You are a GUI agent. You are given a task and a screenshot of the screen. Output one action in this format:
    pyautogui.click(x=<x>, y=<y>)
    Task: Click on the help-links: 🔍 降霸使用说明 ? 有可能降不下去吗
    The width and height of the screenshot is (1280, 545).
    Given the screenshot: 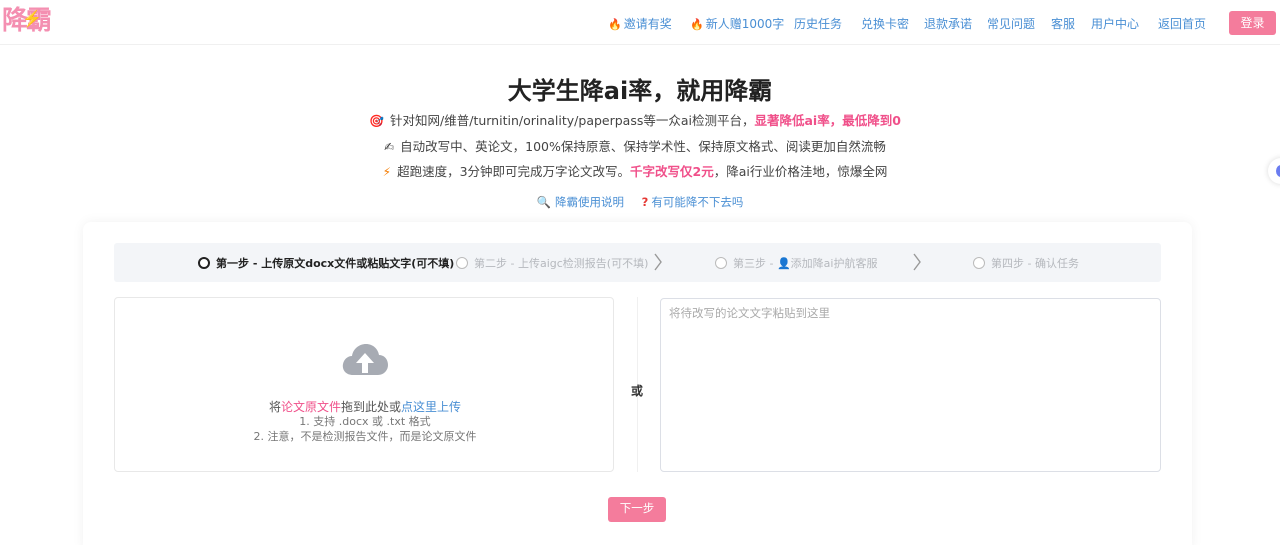 What is the action you would take?
    pyautogui.click(x=640, y=202)
    